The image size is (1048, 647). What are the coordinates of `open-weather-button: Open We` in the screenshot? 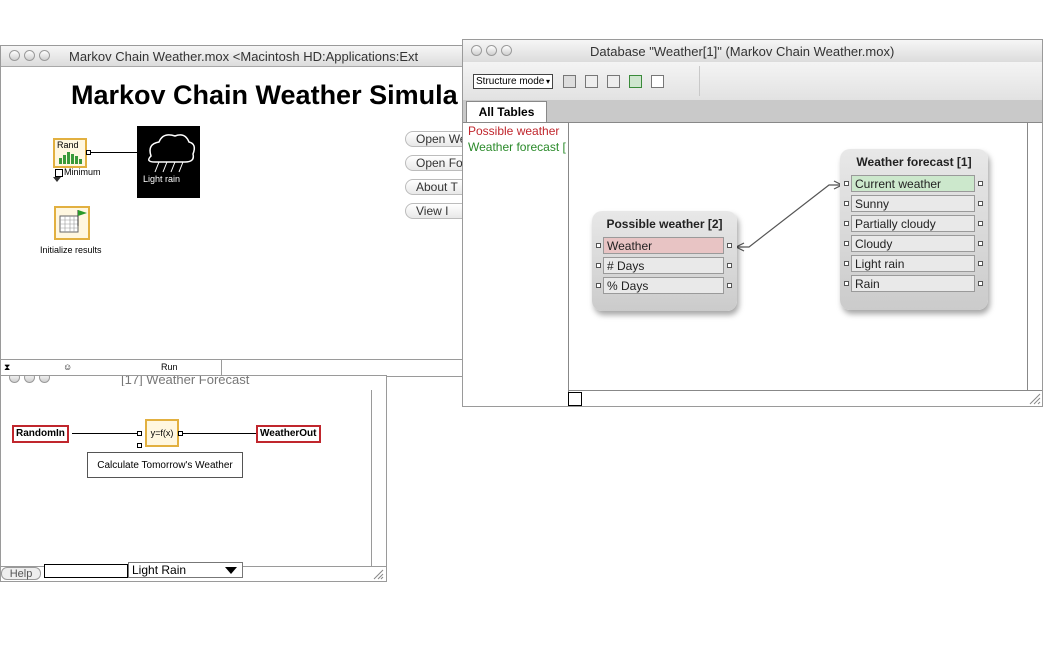 It's located at (435, 139).